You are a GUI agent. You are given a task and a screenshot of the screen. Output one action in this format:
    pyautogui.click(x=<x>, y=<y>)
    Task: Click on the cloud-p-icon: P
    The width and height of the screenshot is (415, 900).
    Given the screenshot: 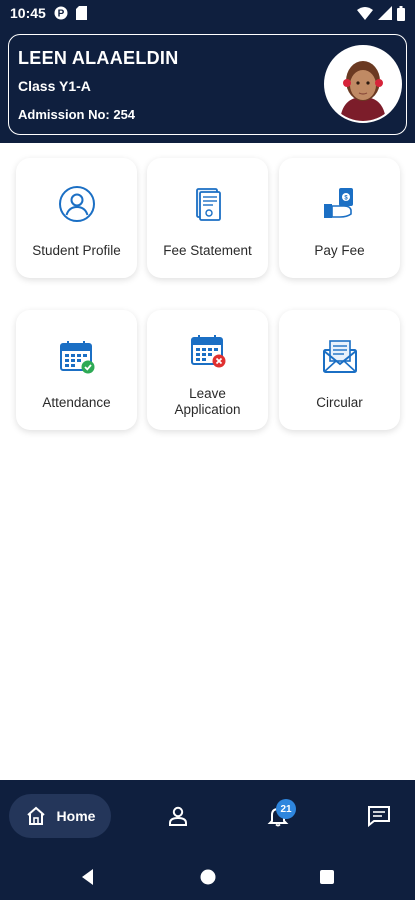 What is the action you would take?
    pyautogui.click(x=61, y=13)
    